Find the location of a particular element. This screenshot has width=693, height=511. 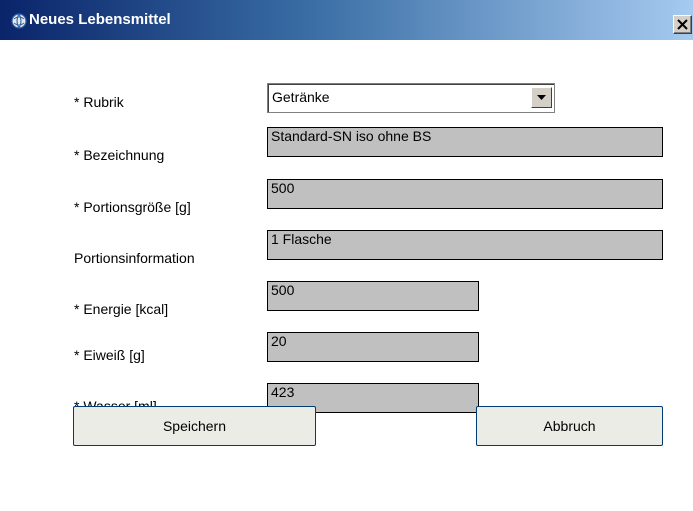

portionsinformation-value: 1 Flasche is located at coordinates (301, 239).